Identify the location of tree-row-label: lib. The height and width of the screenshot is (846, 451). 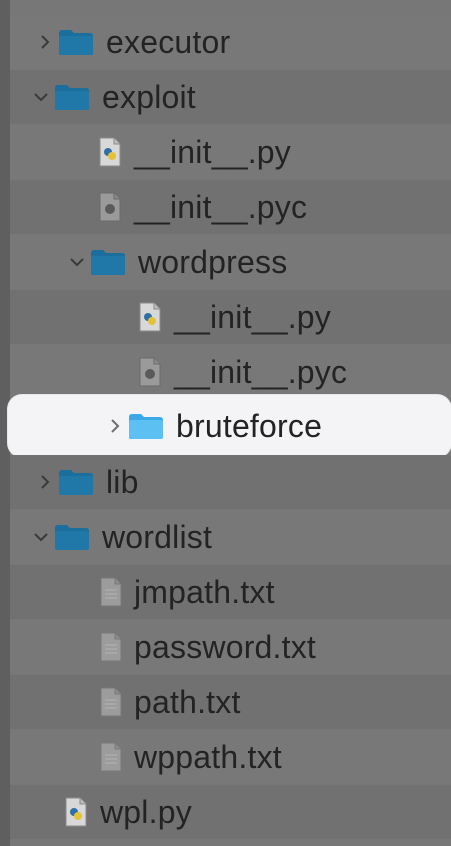
(122, 481).